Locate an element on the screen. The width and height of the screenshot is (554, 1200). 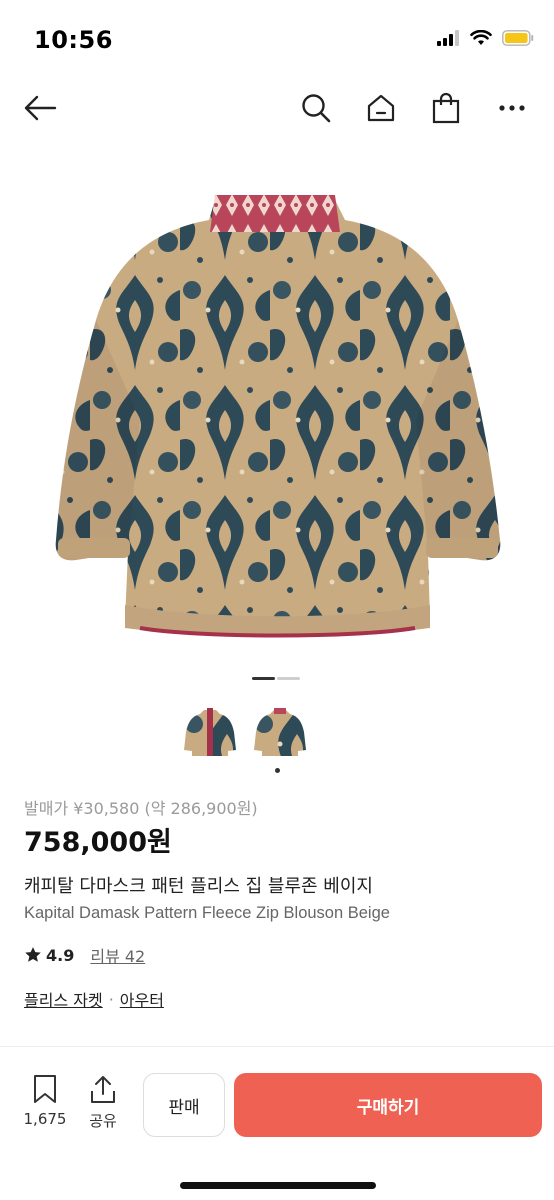
cart-button is located at coordinates (446, 108).